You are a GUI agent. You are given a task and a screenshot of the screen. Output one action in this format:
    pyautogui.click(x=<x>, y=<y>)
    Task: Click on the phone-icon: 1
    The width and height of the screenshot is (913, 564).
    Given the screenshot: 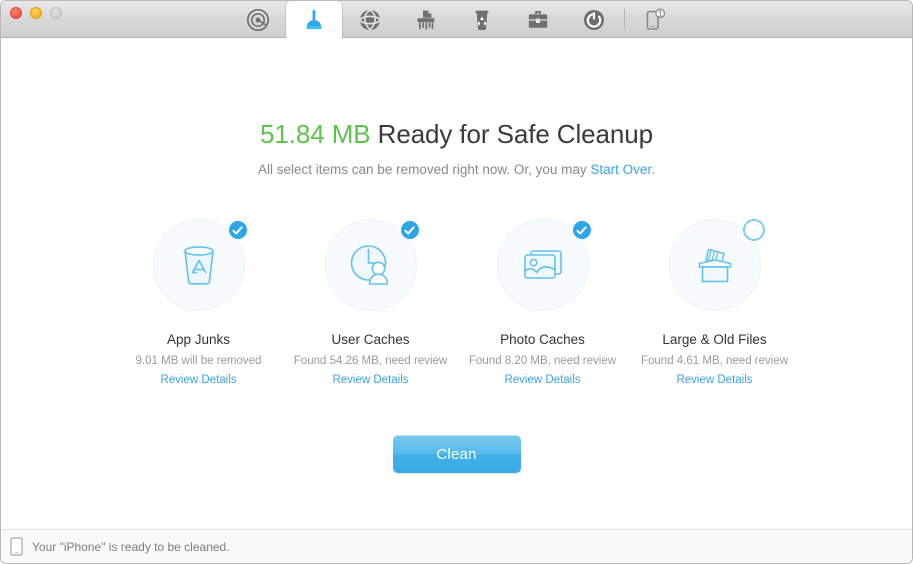 What is the action you would take?
    pyautogui.click(x=656, y=18)
    